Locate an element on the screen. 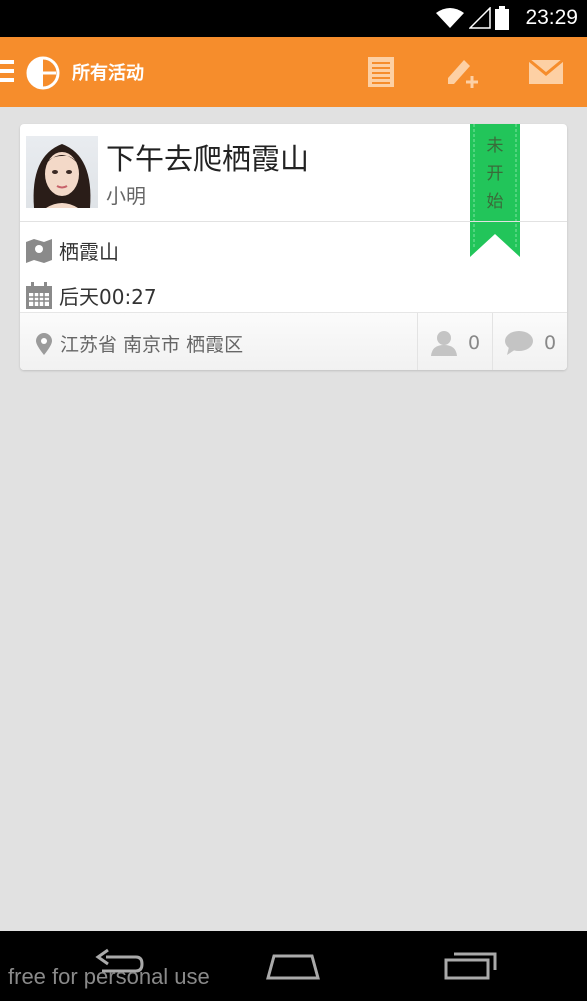 Image resolution: width=587 pixels, height=1001 pixels. place-text: 栖霞山 is located at coordinates (89, 252).